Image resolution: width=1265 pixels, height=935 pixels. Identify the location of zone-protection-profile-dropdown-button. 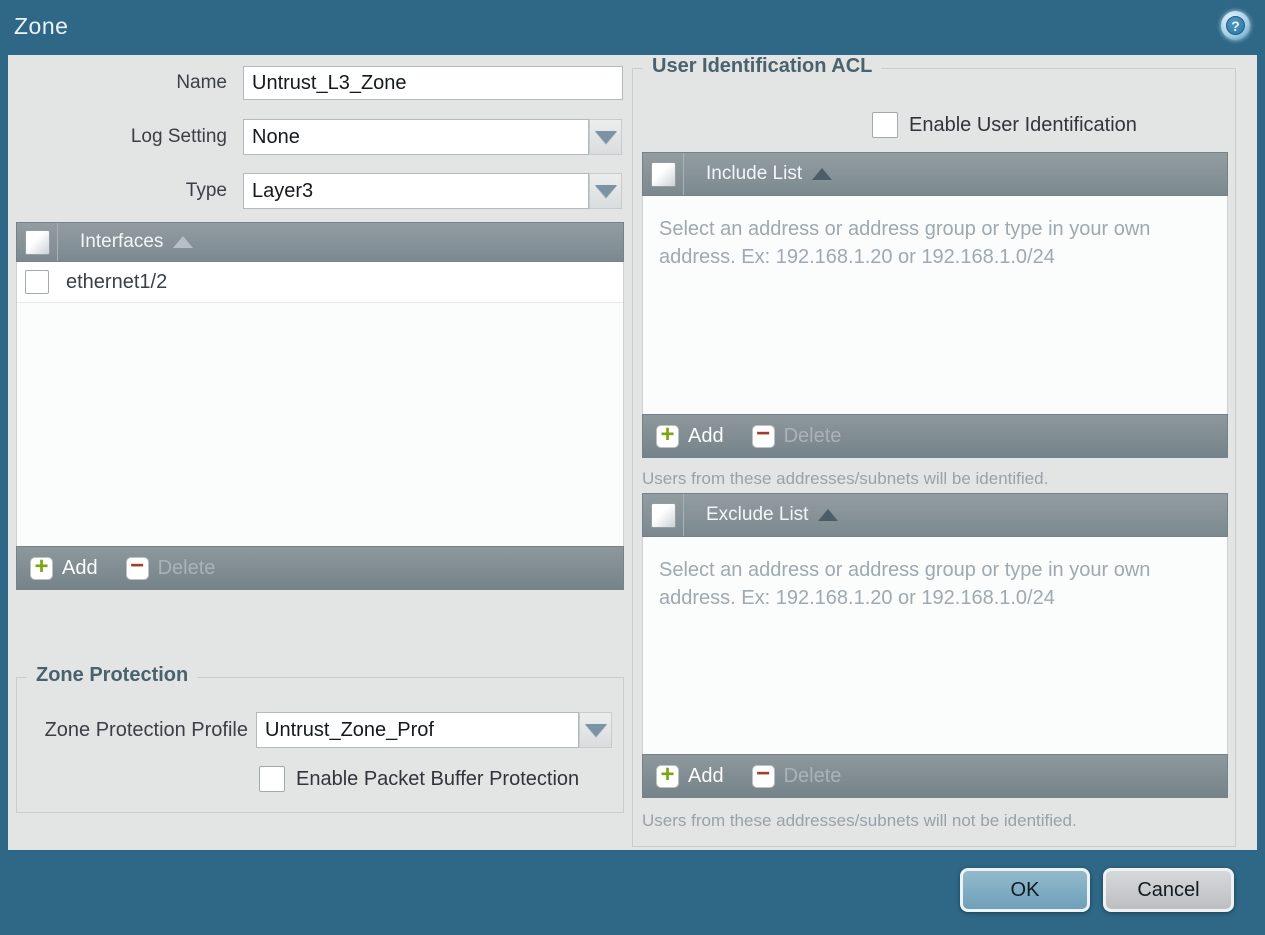
(595, 730).